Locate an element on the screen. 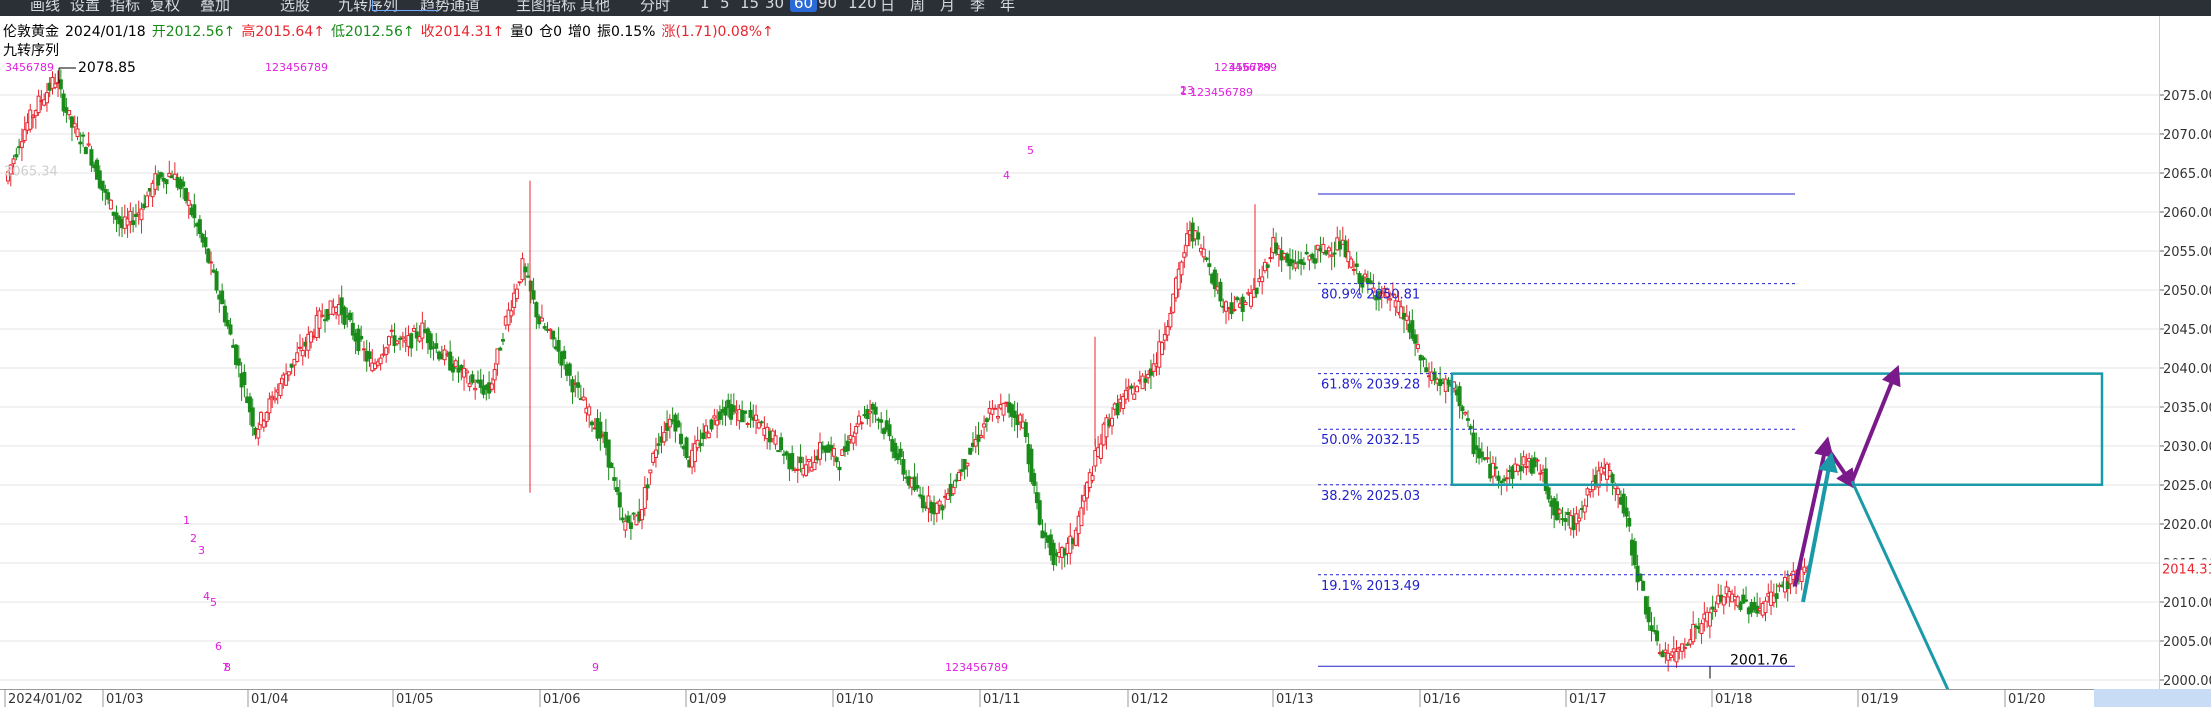  toolbar-item: 画线 is located at coordinates (45, 7).